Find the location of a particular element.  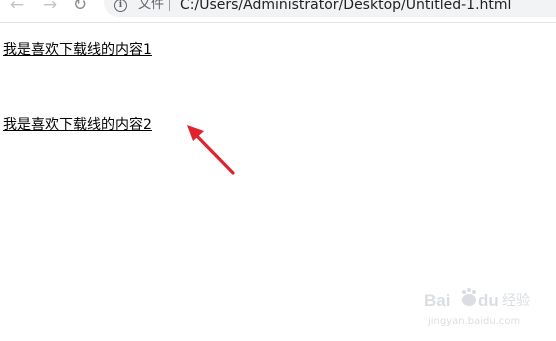

svg-text: 经验 is located at coordinates (516, 301).